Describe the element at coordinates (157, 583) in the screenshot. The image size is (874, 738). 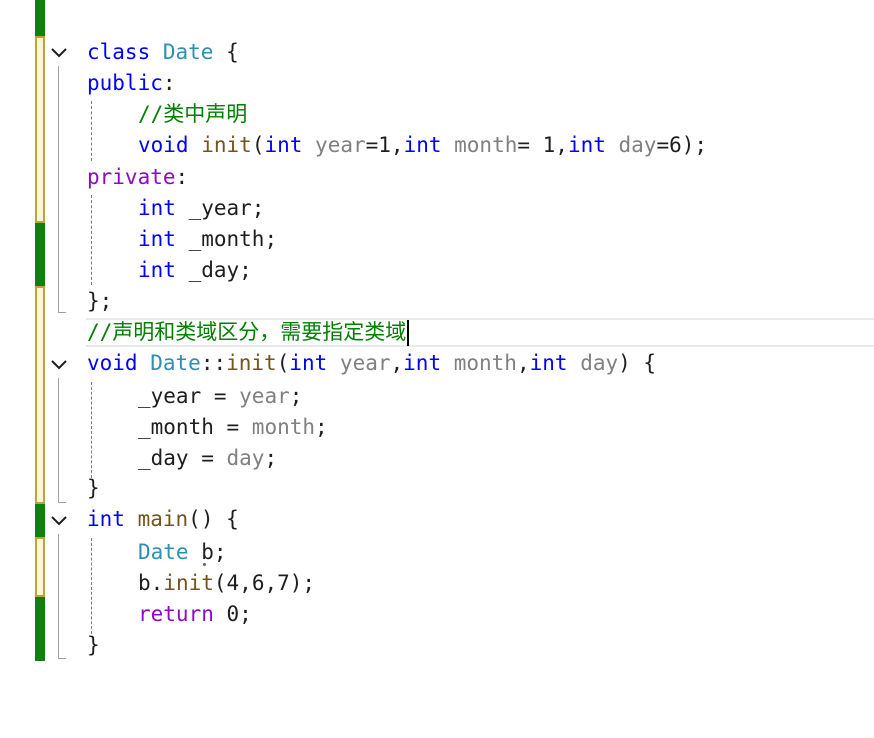
I see `punctuation: .` at that location.